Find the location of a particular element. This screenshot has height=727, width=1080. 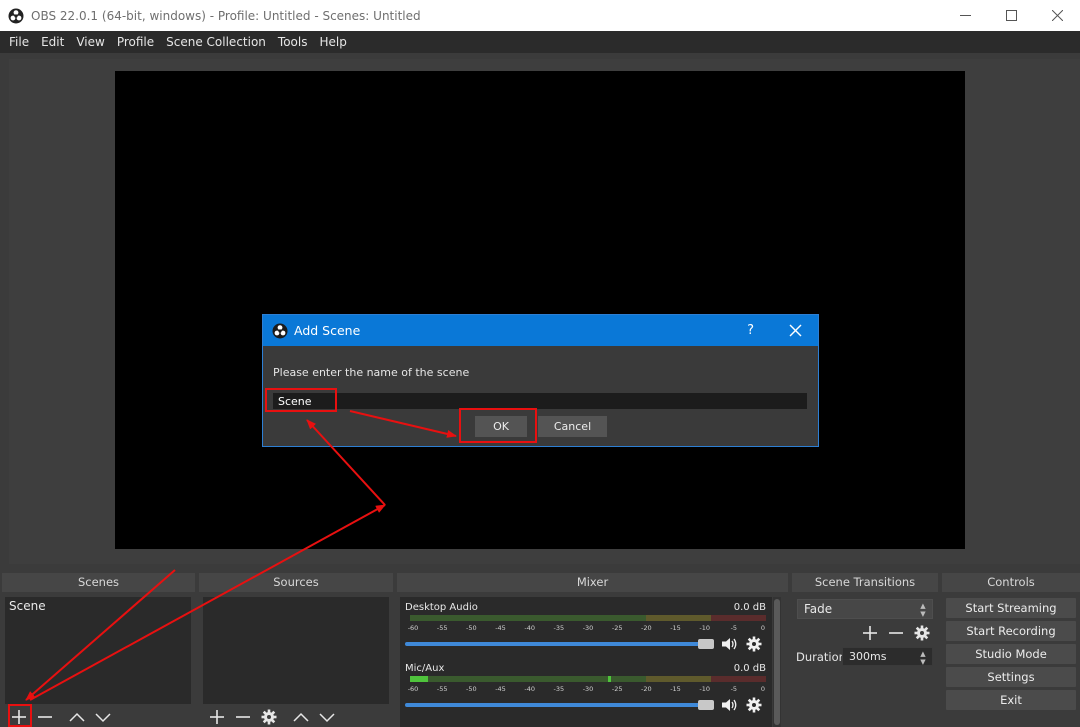

exit-button: Exit is located at coordinates (1011, 700).